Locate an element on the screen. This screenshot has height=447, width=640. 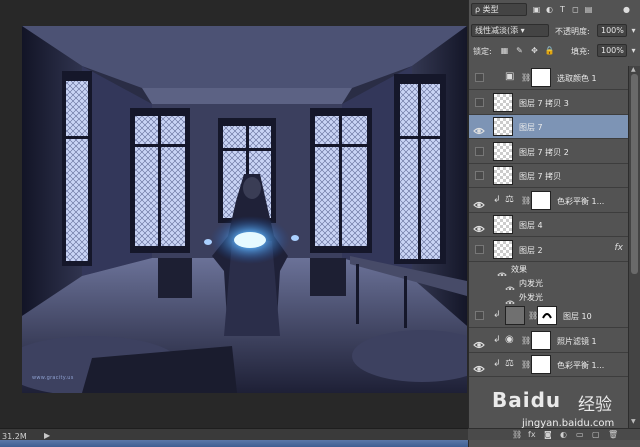
filter-toggle-icon: ● is located at coordinates (626, 9).